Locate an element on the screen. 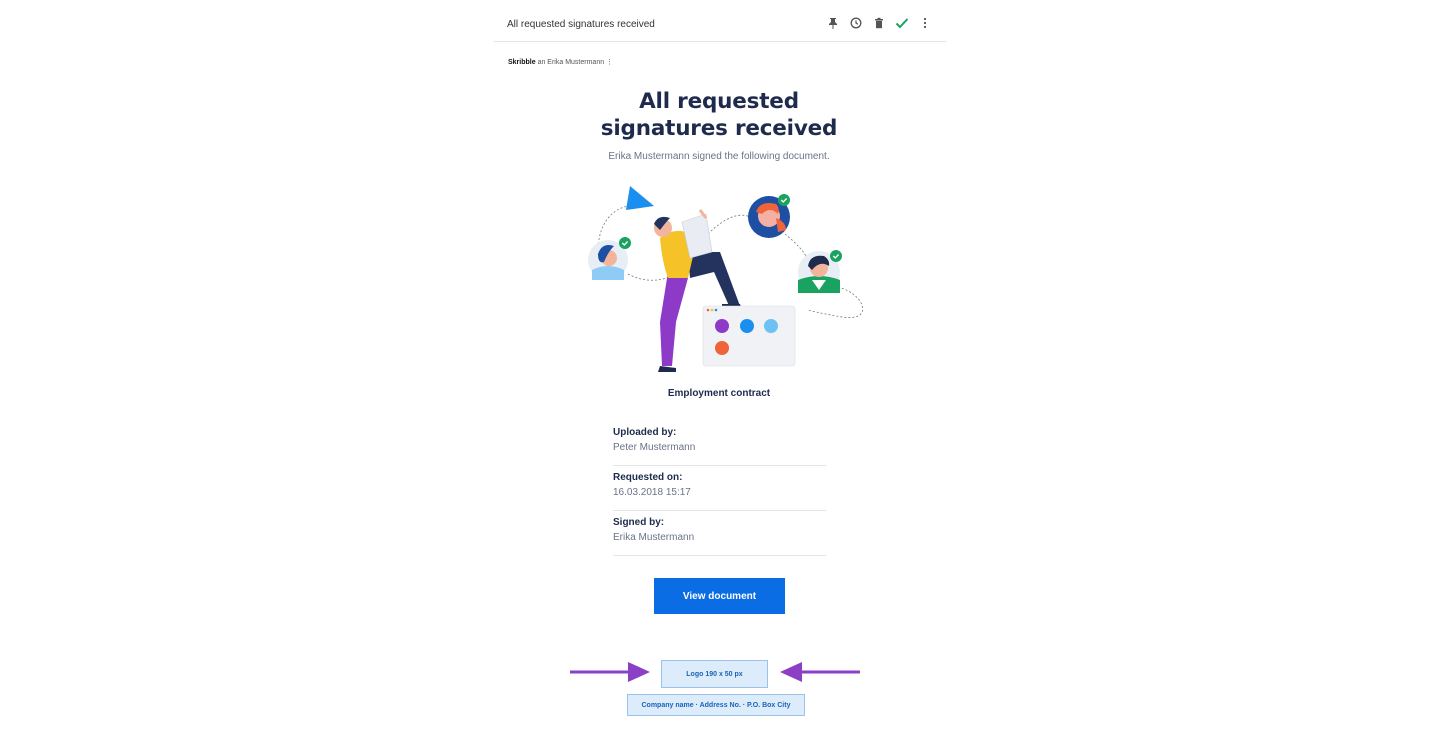 Image resolution: width=1440 pixels, height=732 pixels. signing-illustration is located at coordinates (726, 279).